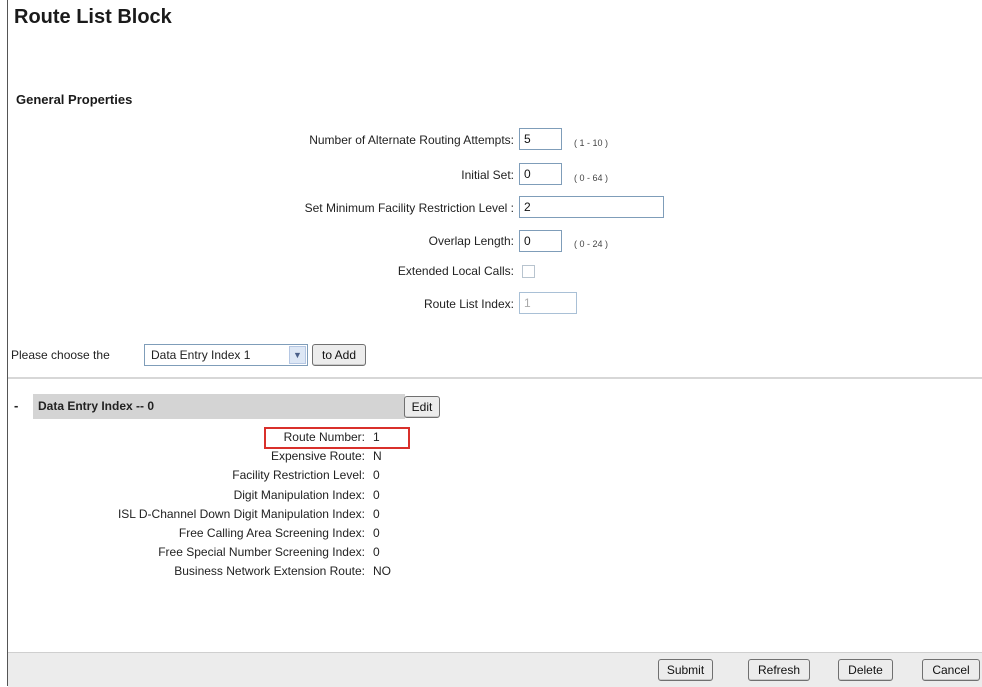 This screenshot has height=687, width=982. I want to click on alt-routing-attempts-range: ( 1 - 10 ), so click(591, 143).